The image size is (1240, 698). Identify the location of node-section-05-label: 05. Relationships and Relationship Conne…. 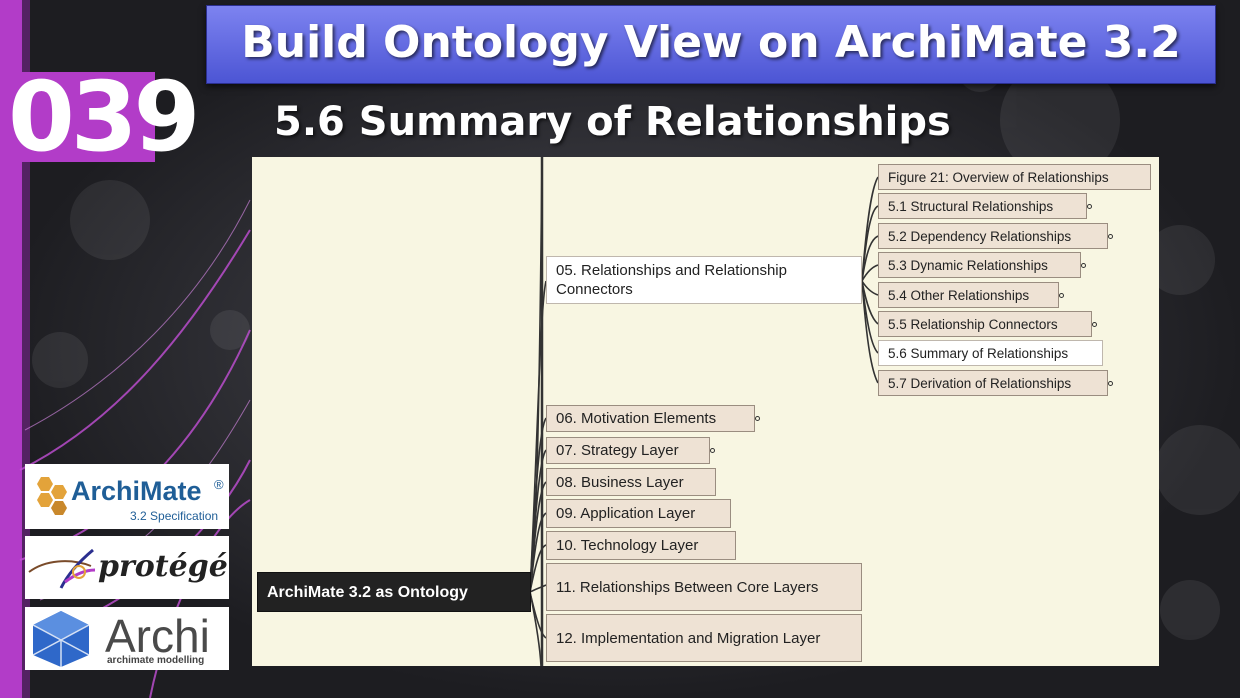
(671, 280).